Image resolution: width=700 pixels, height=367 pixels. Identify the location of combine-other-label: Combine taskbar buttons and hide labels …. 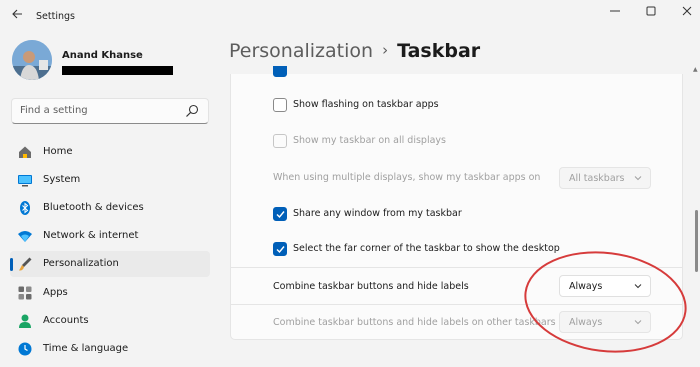
(414, 322).